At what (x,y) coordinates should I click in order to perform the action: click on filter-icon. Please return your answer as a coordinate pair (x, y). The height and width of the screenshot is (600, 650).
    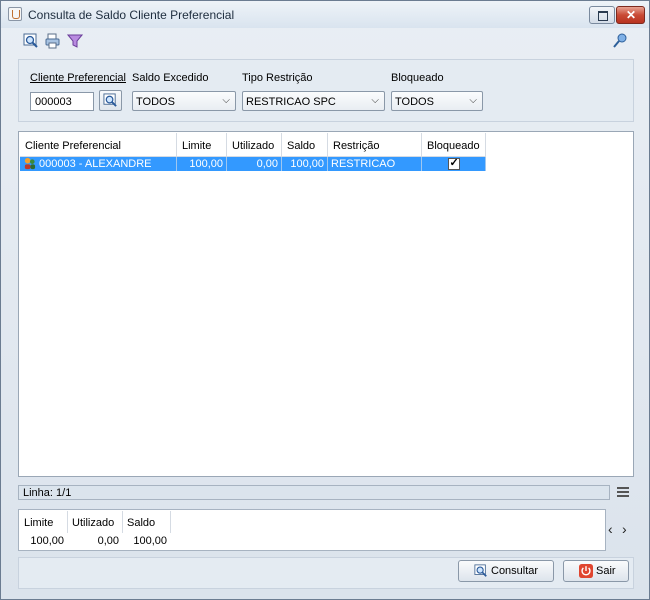
    Looking at the image, I should click on (75, 41).